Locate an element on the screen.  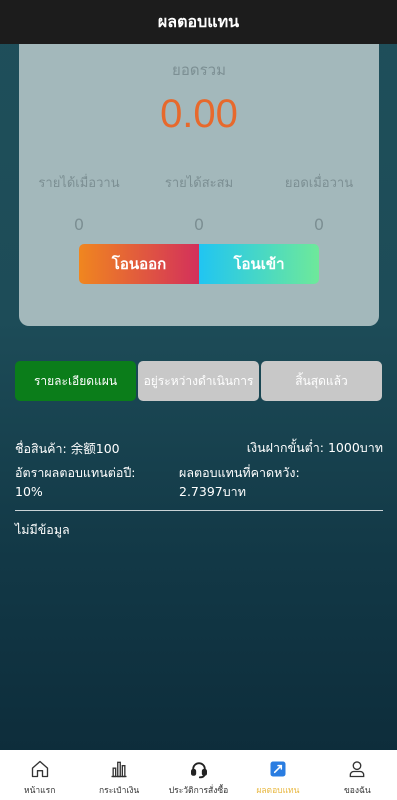
min-deposit-value: 1000บาท is located at coordinates (355, 447).